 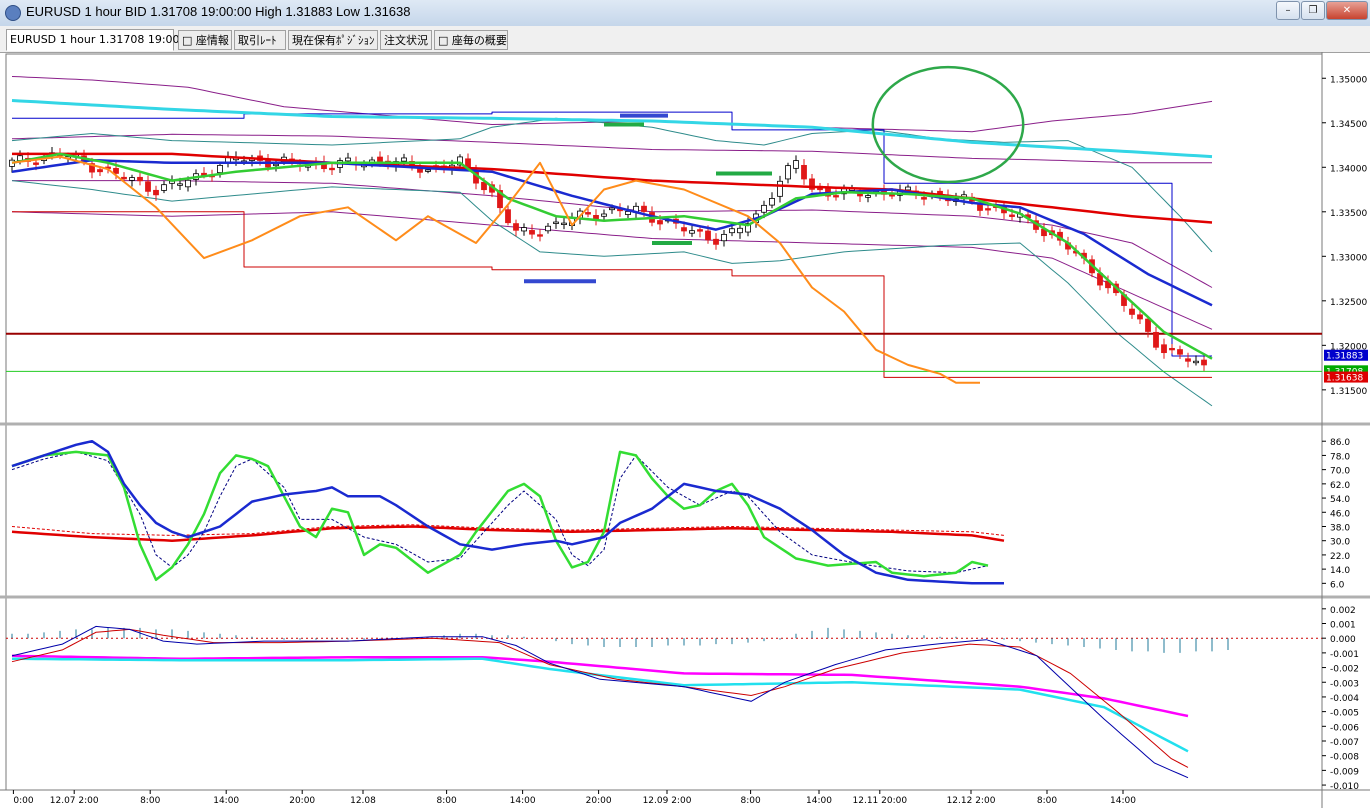 I want to click on macd-tick-label: -0.007, so click(x=1344, y=743).